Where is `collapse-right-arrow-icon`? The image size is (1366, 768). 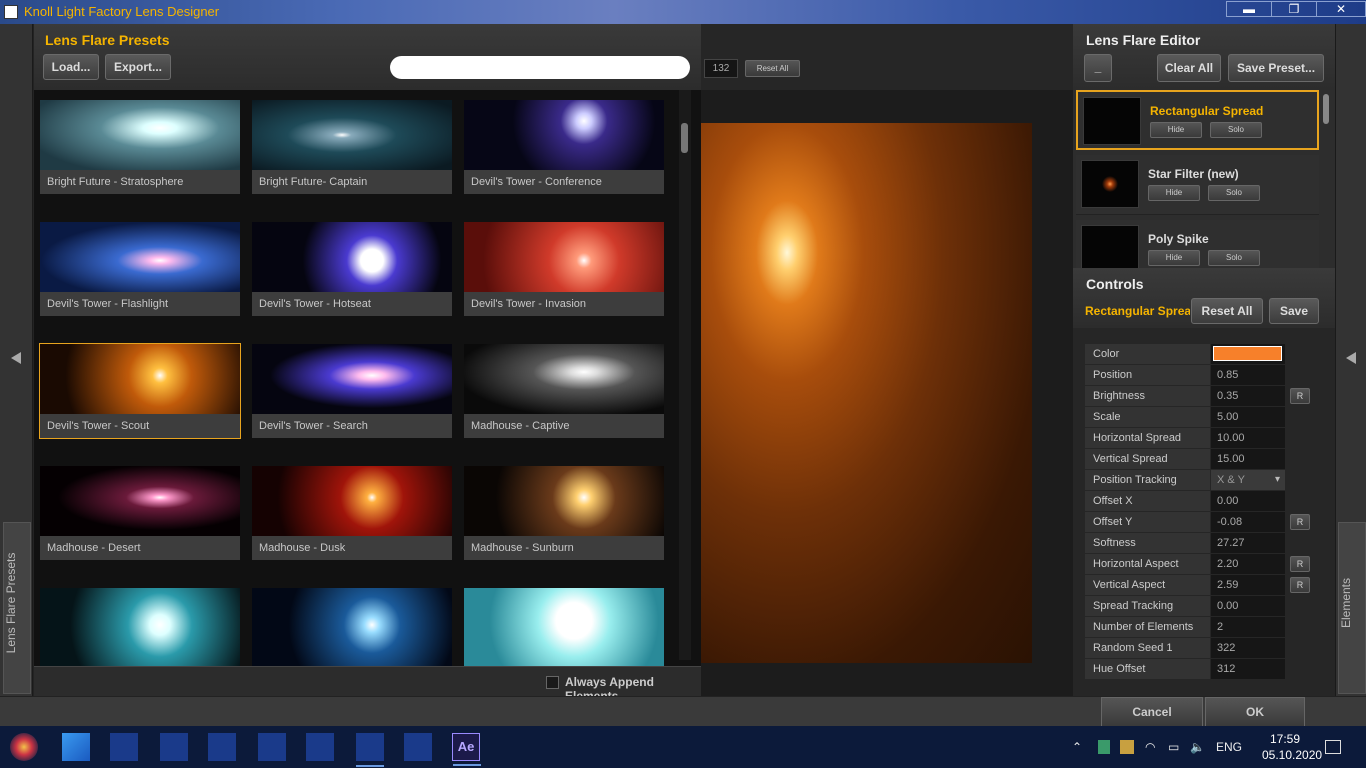 collapse-right-arrow-icon is located at coordinates (1351, 358).